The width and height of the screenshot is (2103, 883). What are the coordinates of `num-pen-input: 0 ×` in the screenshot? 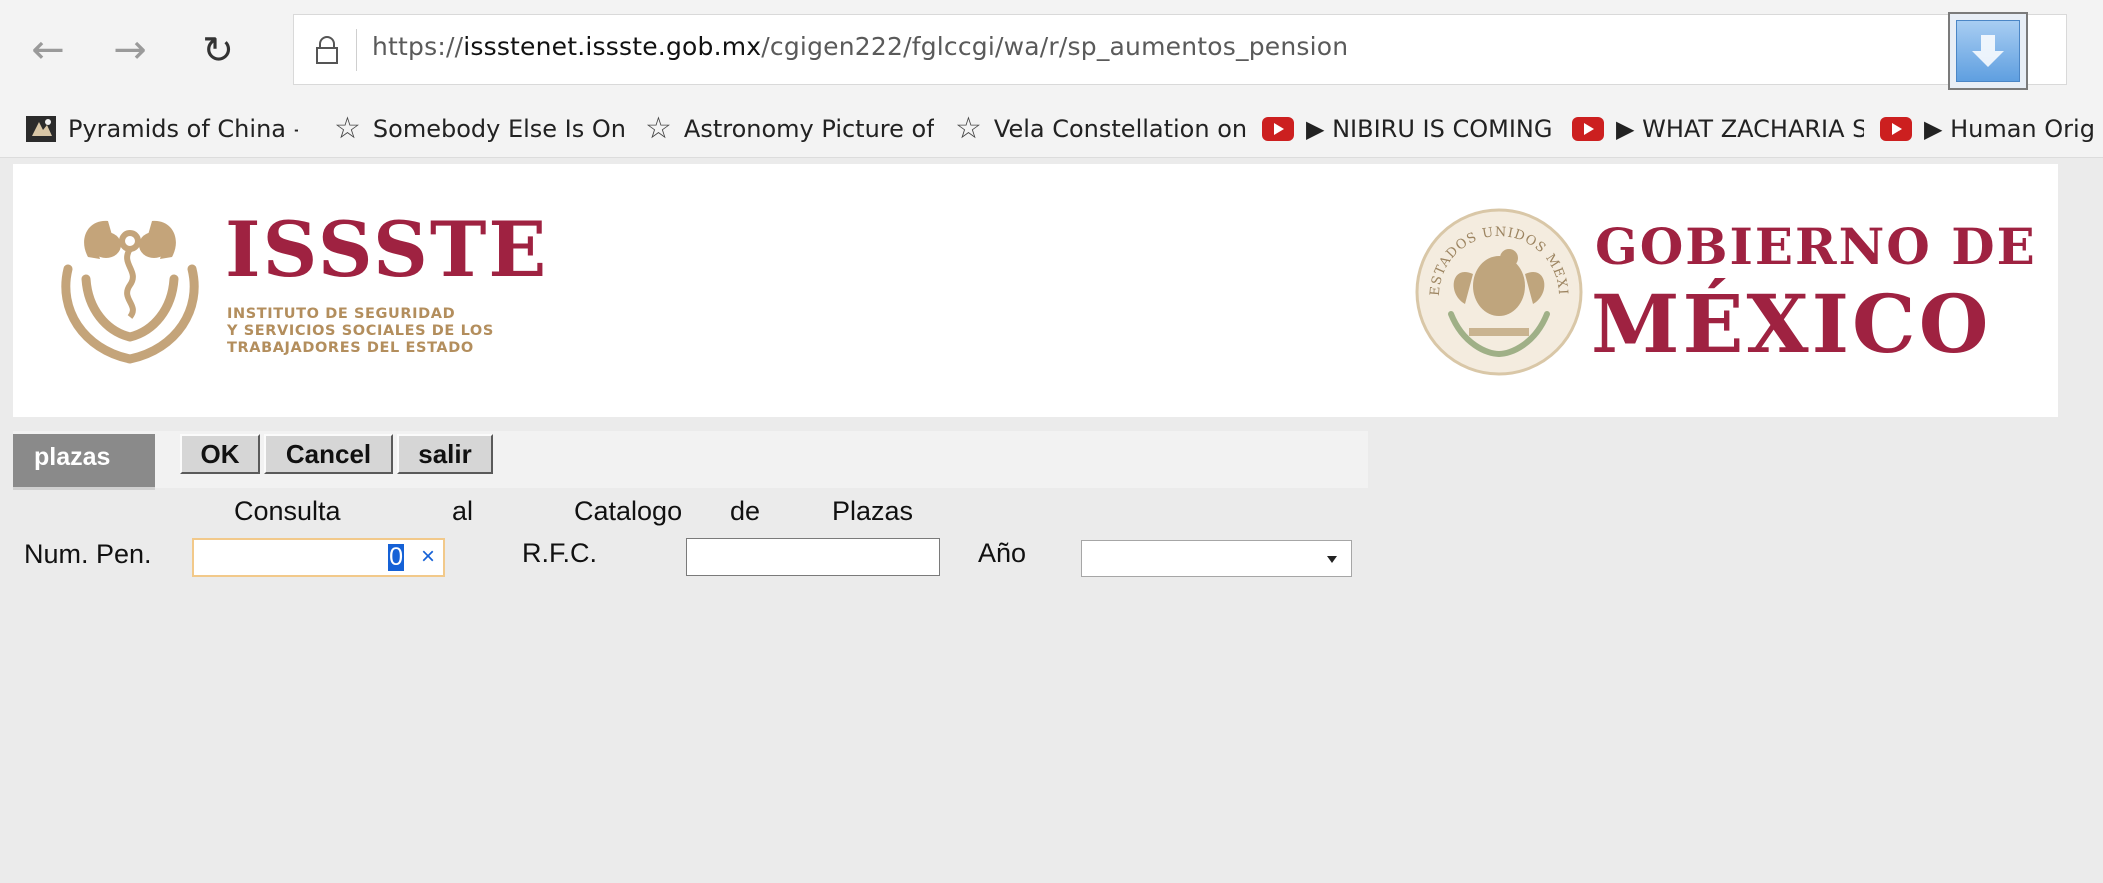 It's located at (318, 557).